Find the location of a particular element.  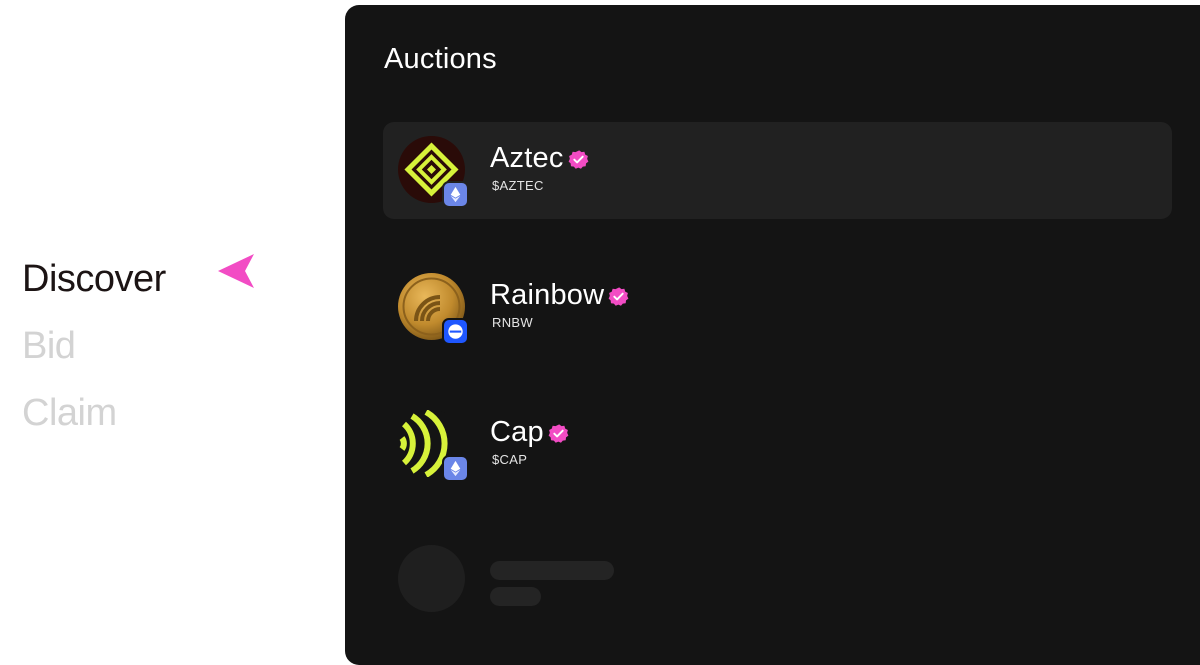

side-nav: Discover Bid Claim is located at coordinates (94, 346).